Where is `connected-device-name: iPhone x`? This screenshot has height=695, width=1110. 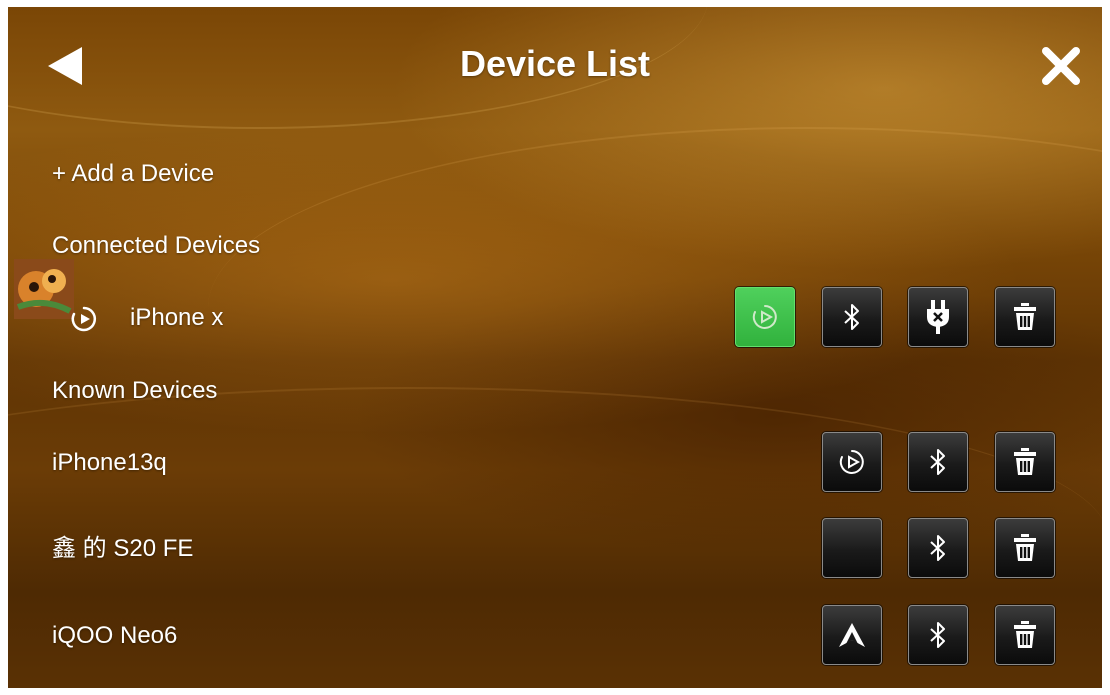 connected-device-name: iPhone x is located at coordinates (177, 317).